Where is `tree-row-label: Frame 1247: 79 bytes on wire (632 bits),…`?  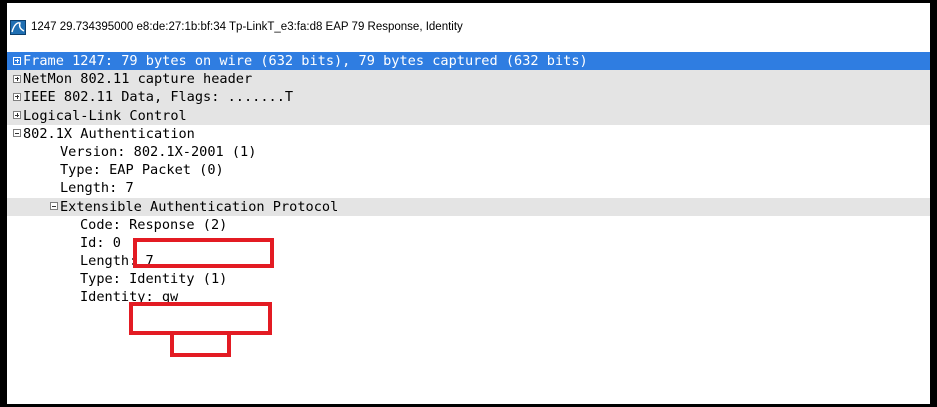 tree-row-label: Frame 1247: 79 bytes on wire (632 bits),… is located at coordinates (305, 61).